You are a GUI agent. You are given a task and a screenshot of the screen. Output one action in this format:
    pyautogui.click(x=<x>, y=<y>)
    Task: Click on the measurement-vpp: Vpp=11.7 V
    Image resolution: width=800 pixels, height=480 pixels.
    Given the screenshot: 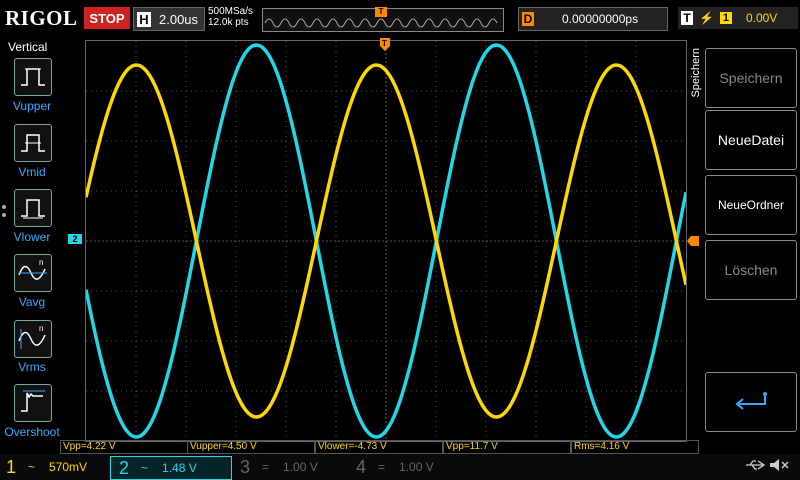 What is the action you would take?
    pyautogui.click(x=507, y=447)
    